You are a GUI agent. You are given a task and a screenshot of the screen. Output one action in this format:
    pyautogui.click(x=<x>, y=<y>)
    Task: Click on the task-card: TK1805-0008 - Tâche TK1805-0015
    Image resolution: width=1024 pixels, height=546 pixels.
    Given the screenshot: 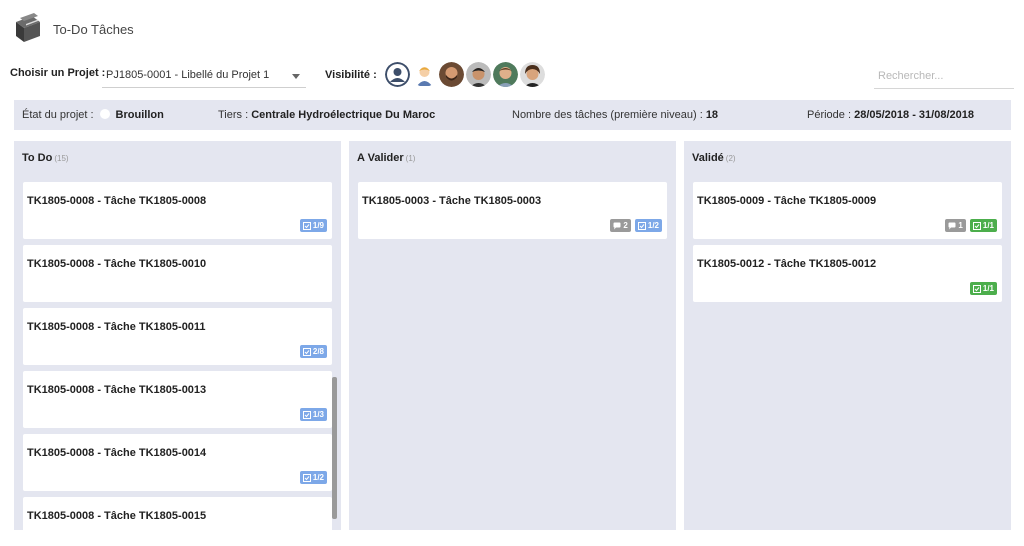 What is the action you would take?
    pyautogui.click(x=177, y=513)
    